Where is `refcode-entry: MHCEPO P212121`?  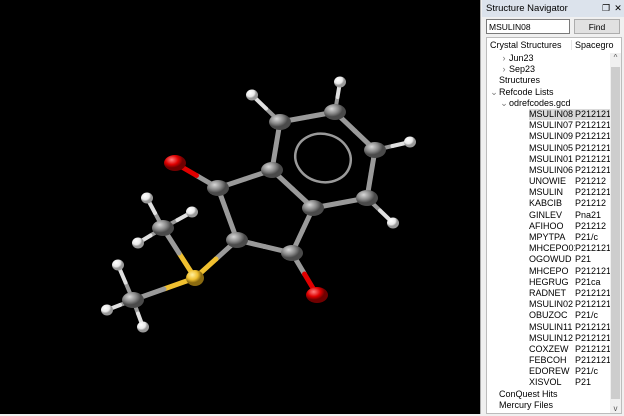 refcode-entry: MHCEPO P212121 is located at coordinates (554, 271).